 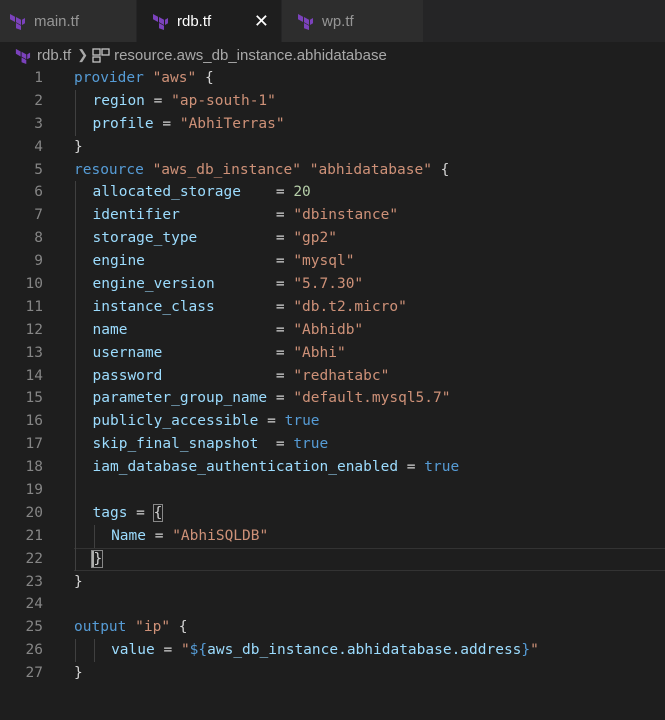 What do you see at coordinates (332, 78) in the screenshot?
I see `code-line: 1 provider "aws" {` at bounding box center [332, 78].